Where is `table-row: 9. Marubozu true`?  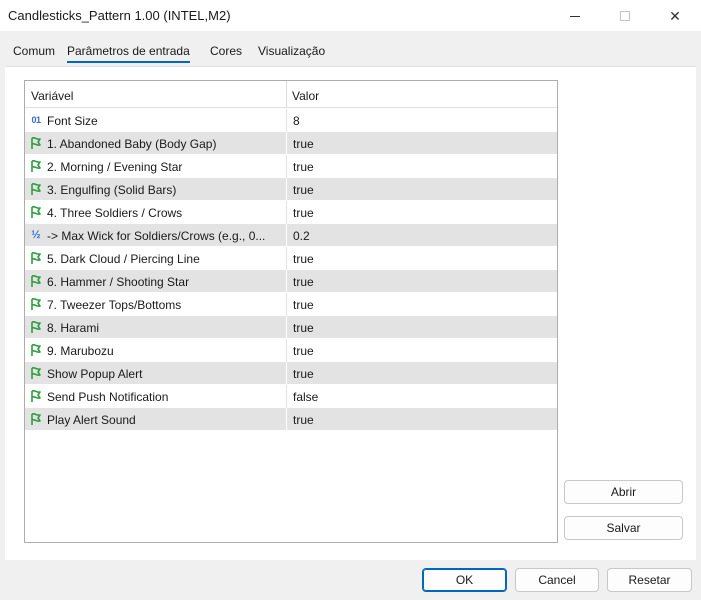
table-row: 9. Marubozu true is located at coordinates (291, 350).